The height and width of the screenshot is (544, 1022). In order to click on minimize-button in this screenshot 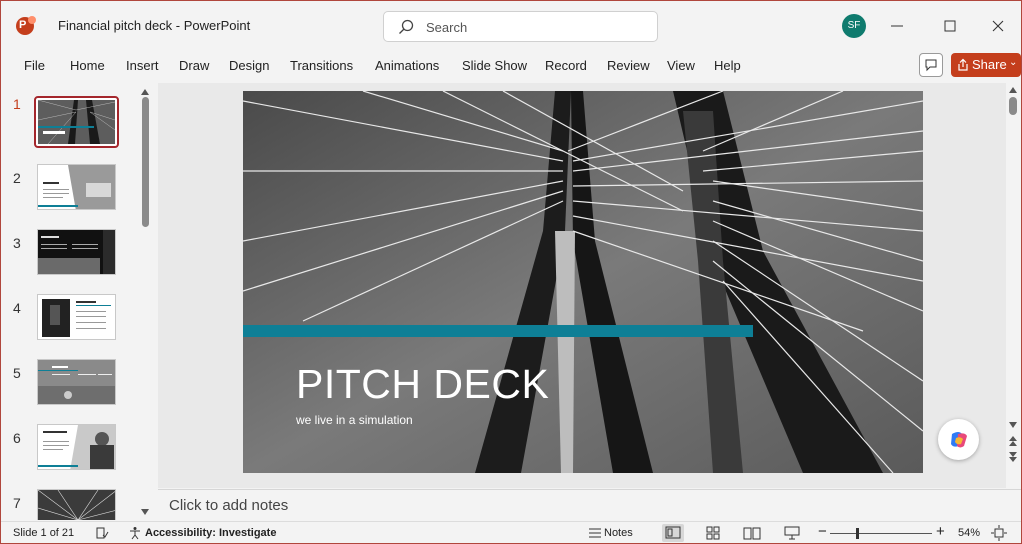, I will do `click(897, 26)`.